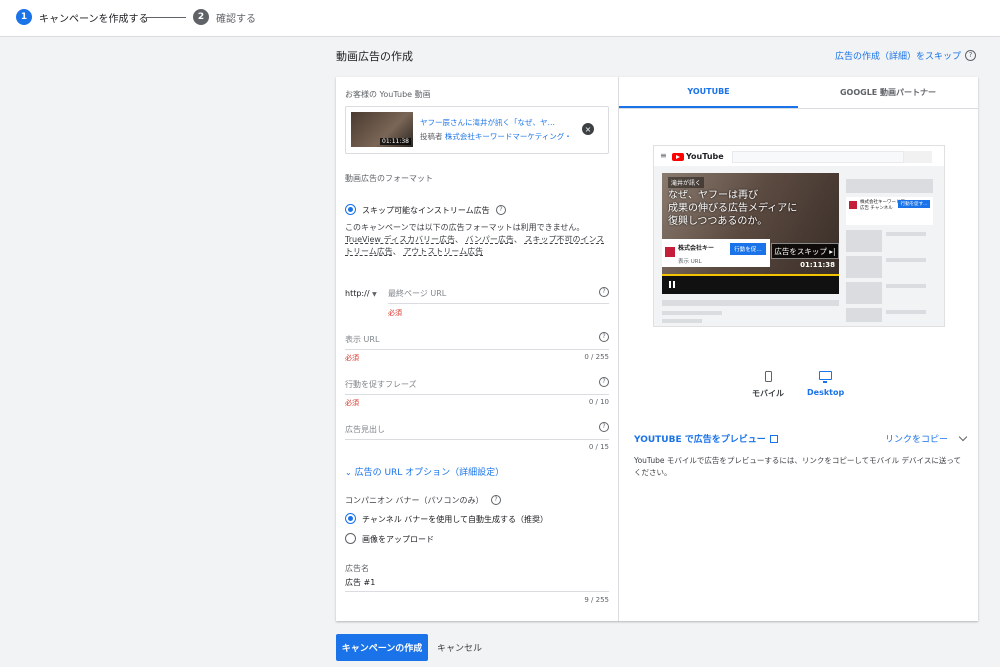  I want to click on step-review: 2 確認する, so click(224, 17).